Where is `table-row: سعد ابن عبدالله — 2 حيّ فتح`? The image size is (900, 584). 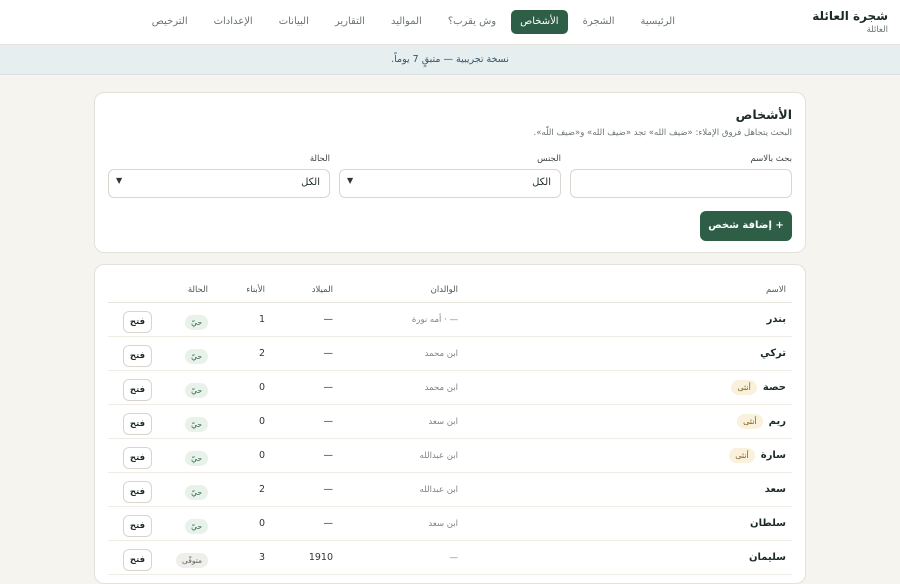 table-row: سعد ابن عبدالله — 2 حيّ فتح is located at coordinates (450, 490).